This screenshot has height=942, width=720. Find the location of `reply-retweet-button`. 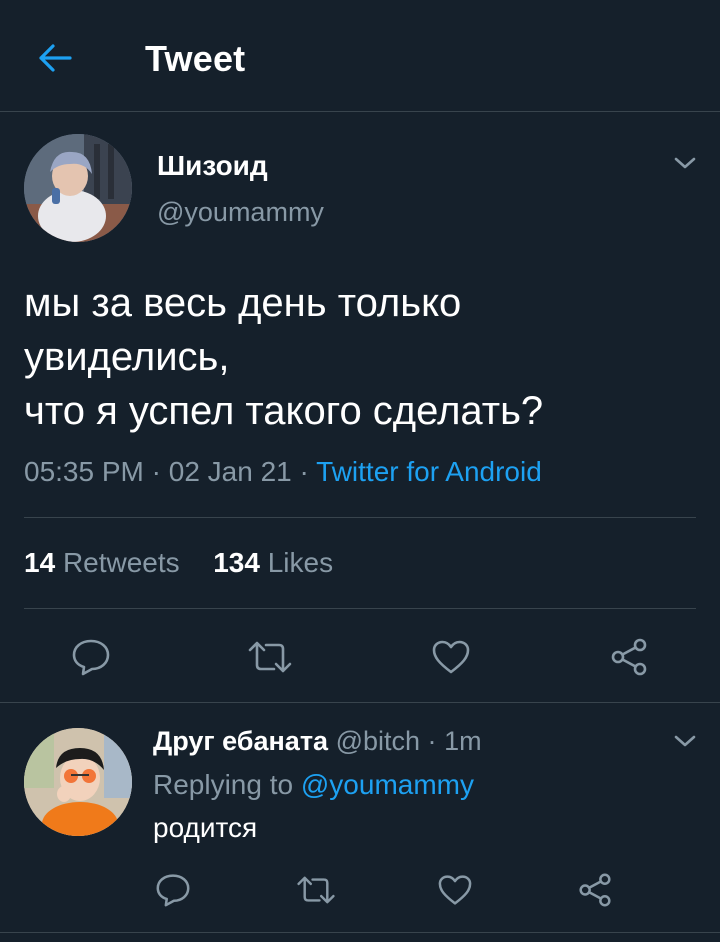

reply-retweet-button is located at coordinates (316, 890).